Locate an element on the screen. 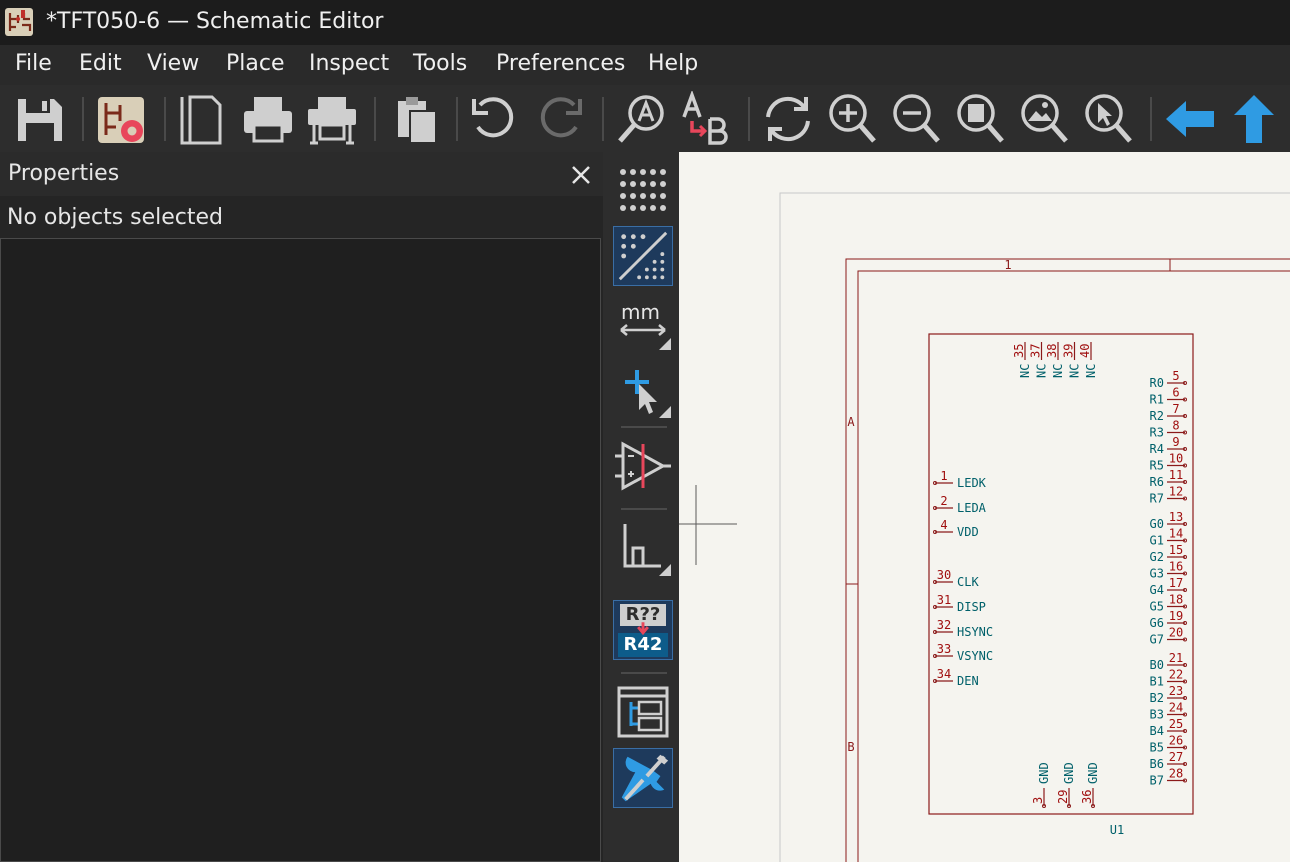 This screenshot has width=1290, height=862. pin-left-ledk: 1 LEDK is located at coordinates (960, 479).